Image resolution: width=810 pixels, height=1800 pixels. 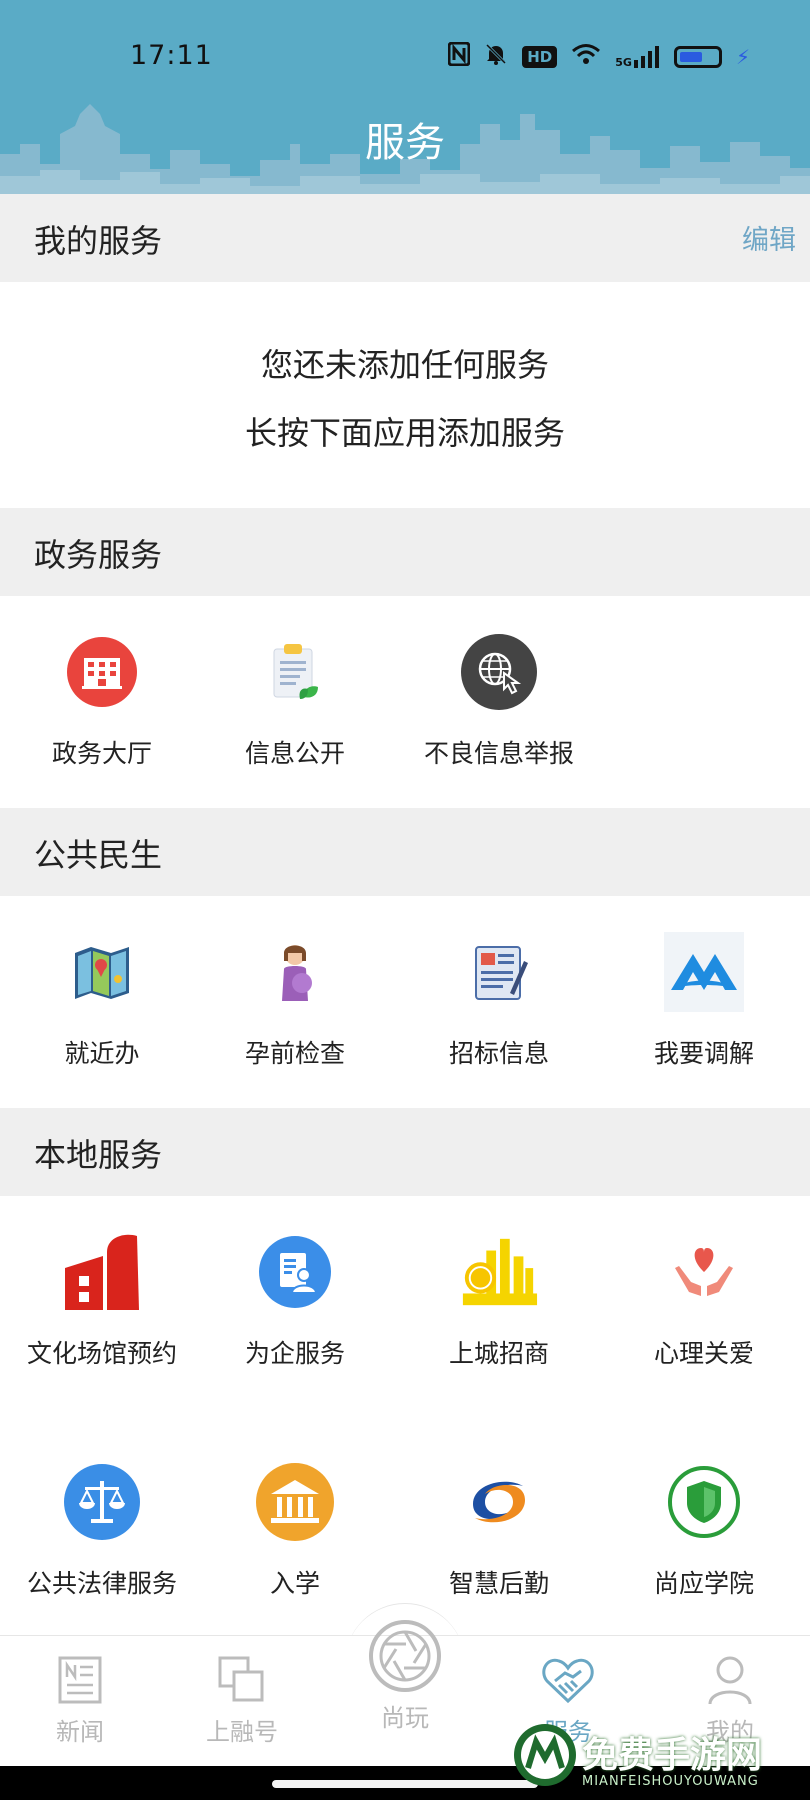 What do you see at coordinates (405, 97) in the screenshot?
I see `header: 17:11 HD 5G ⚡ 服务` at bounding box center [405, 97].